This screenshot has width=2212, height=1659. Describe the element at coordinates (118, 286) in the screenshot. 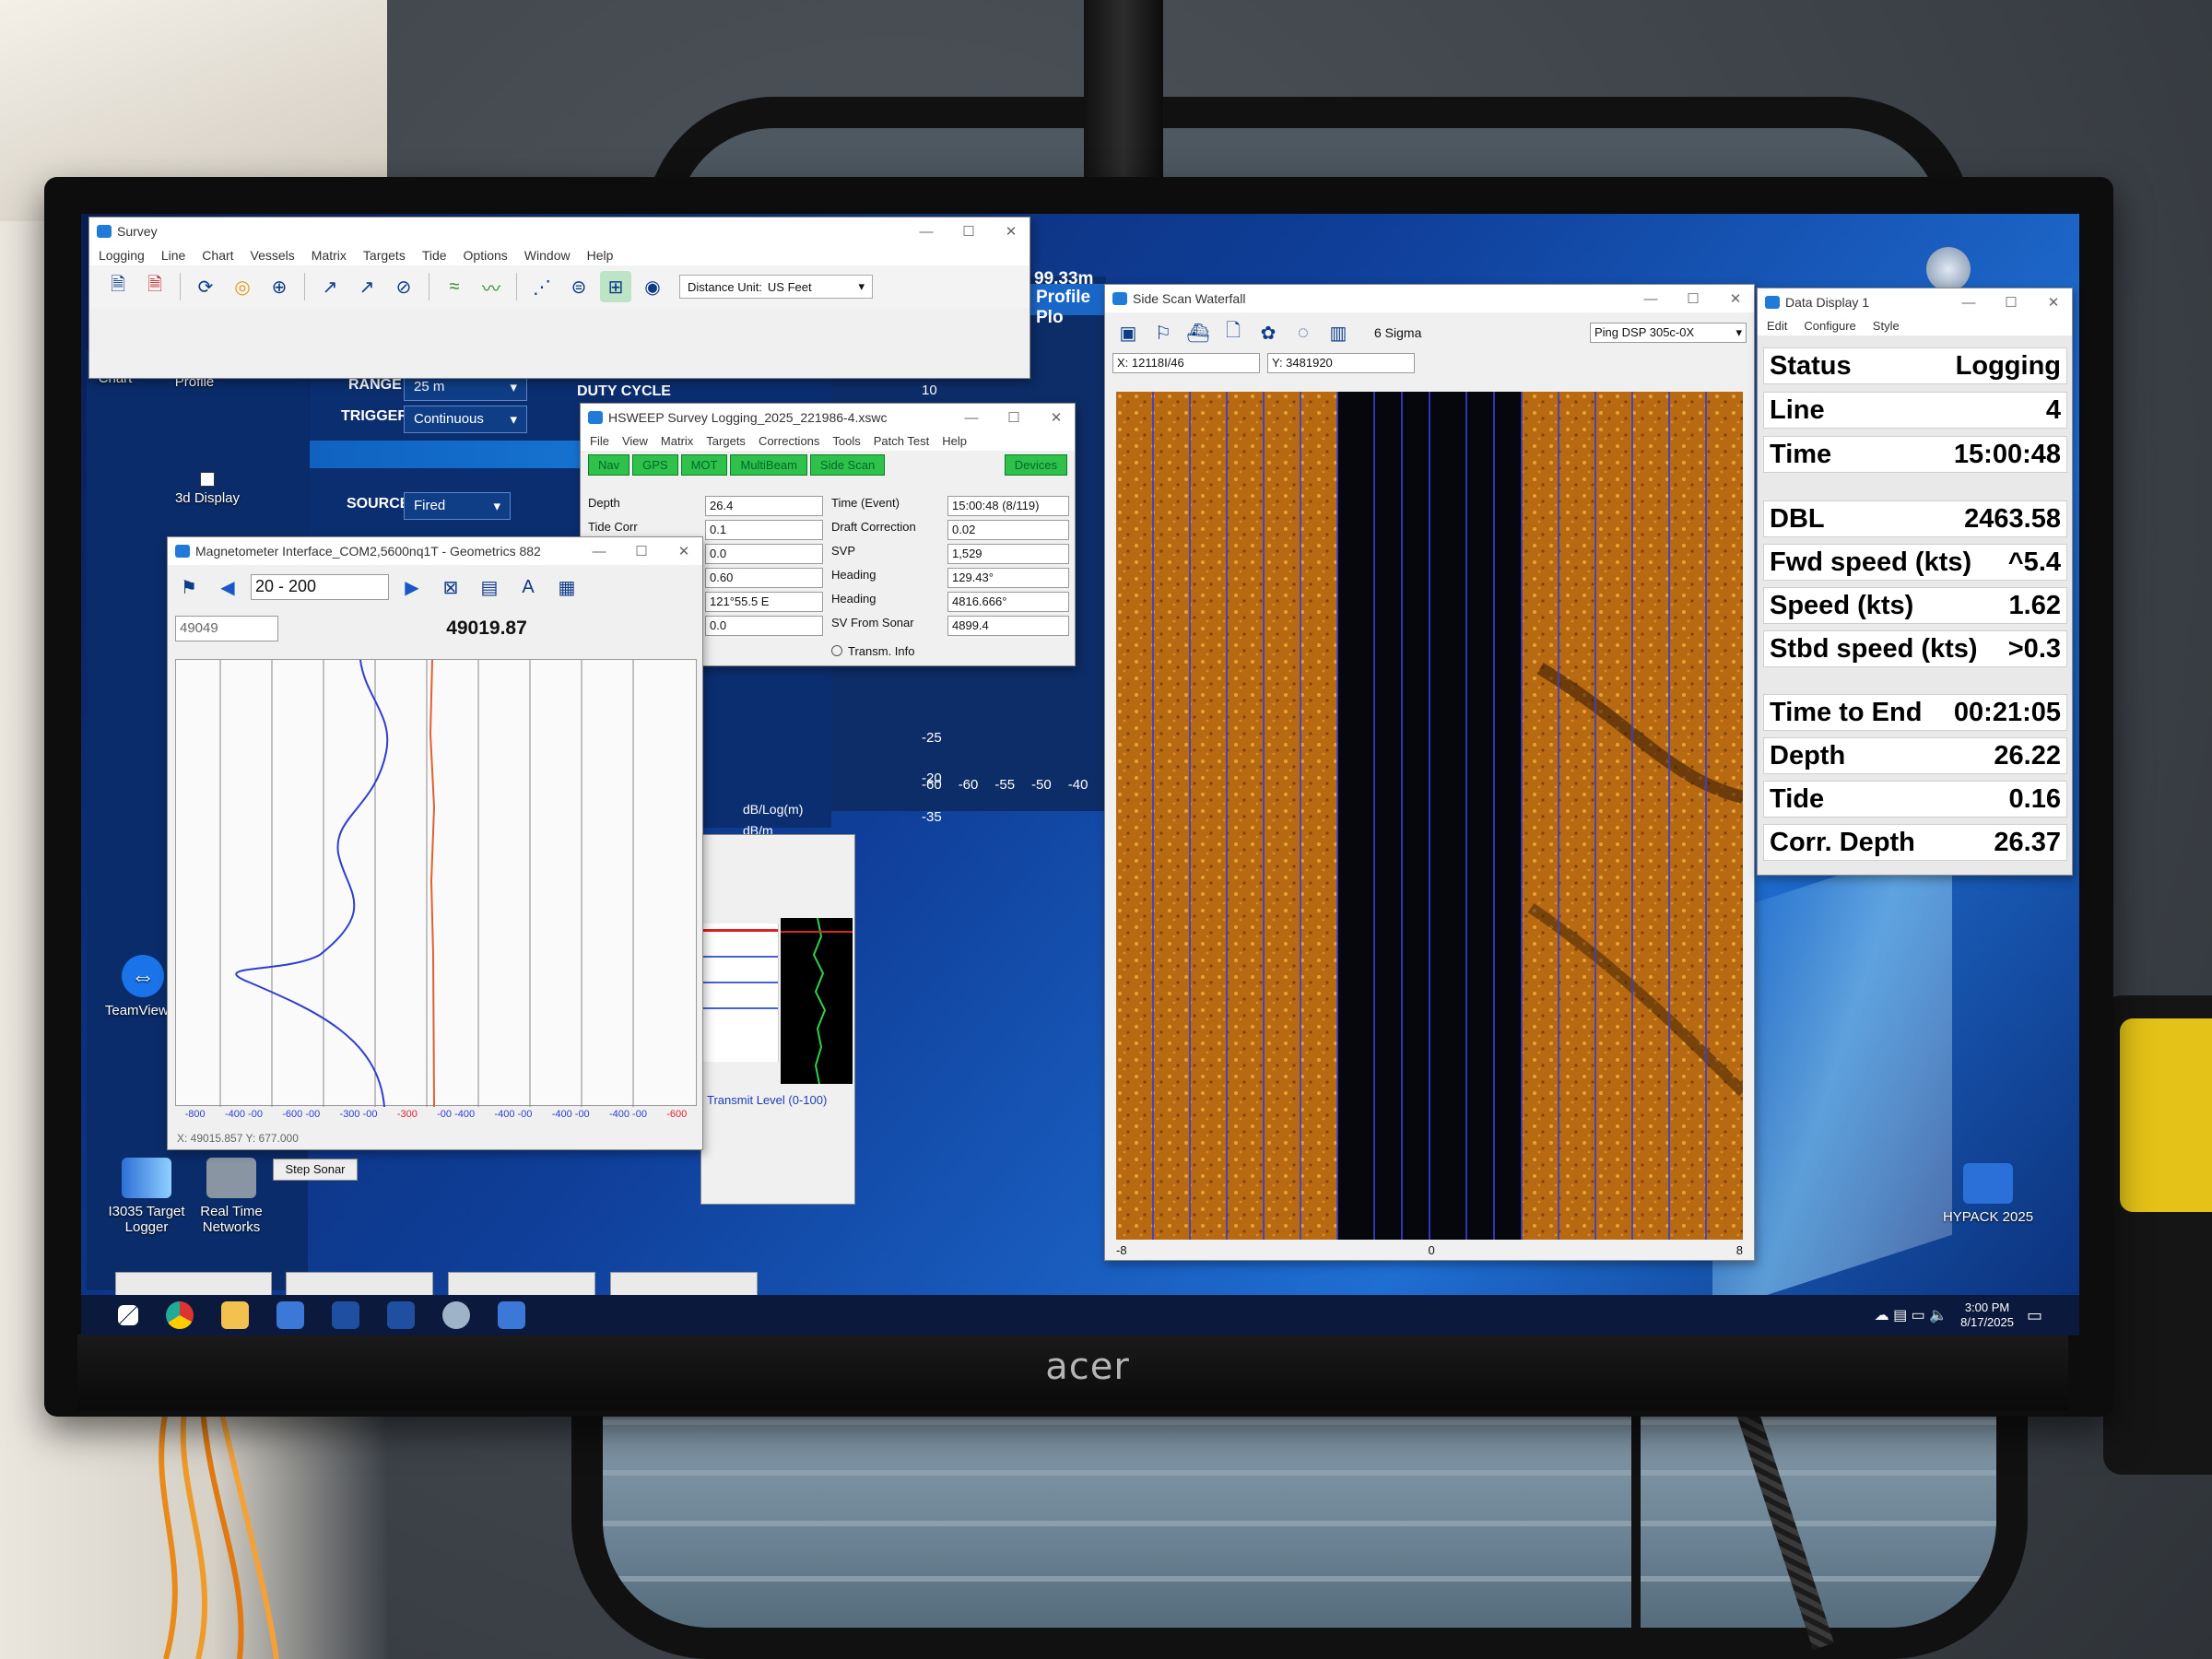

I see `new-log-icon: 🗎` at that location.